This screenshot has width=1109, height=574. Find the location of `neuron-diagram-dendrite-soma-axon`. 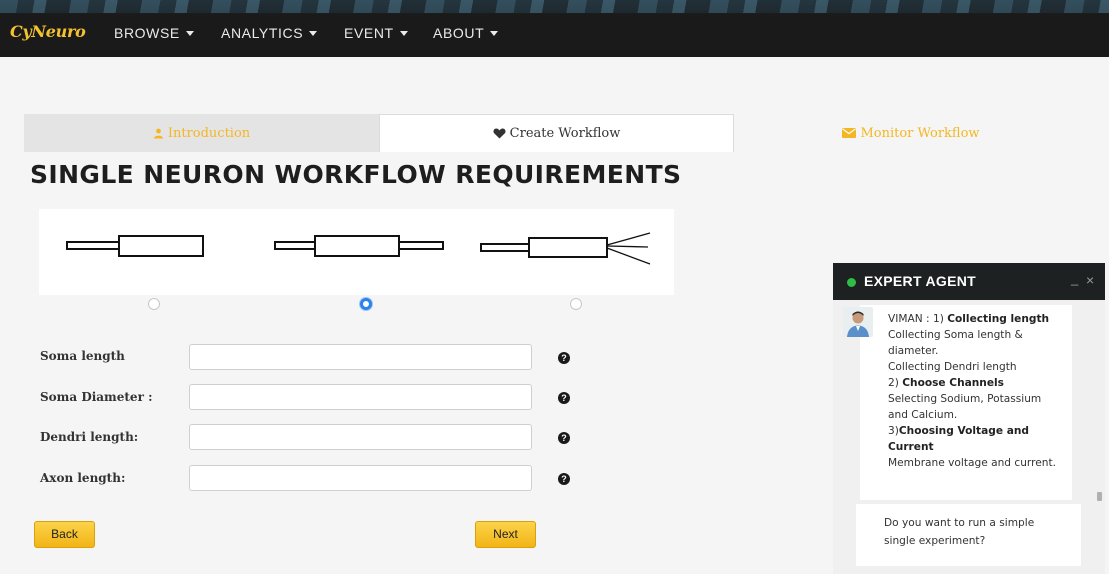

neuron-diagram-dendrite-soma-axon is located at coordinates (359, 246).